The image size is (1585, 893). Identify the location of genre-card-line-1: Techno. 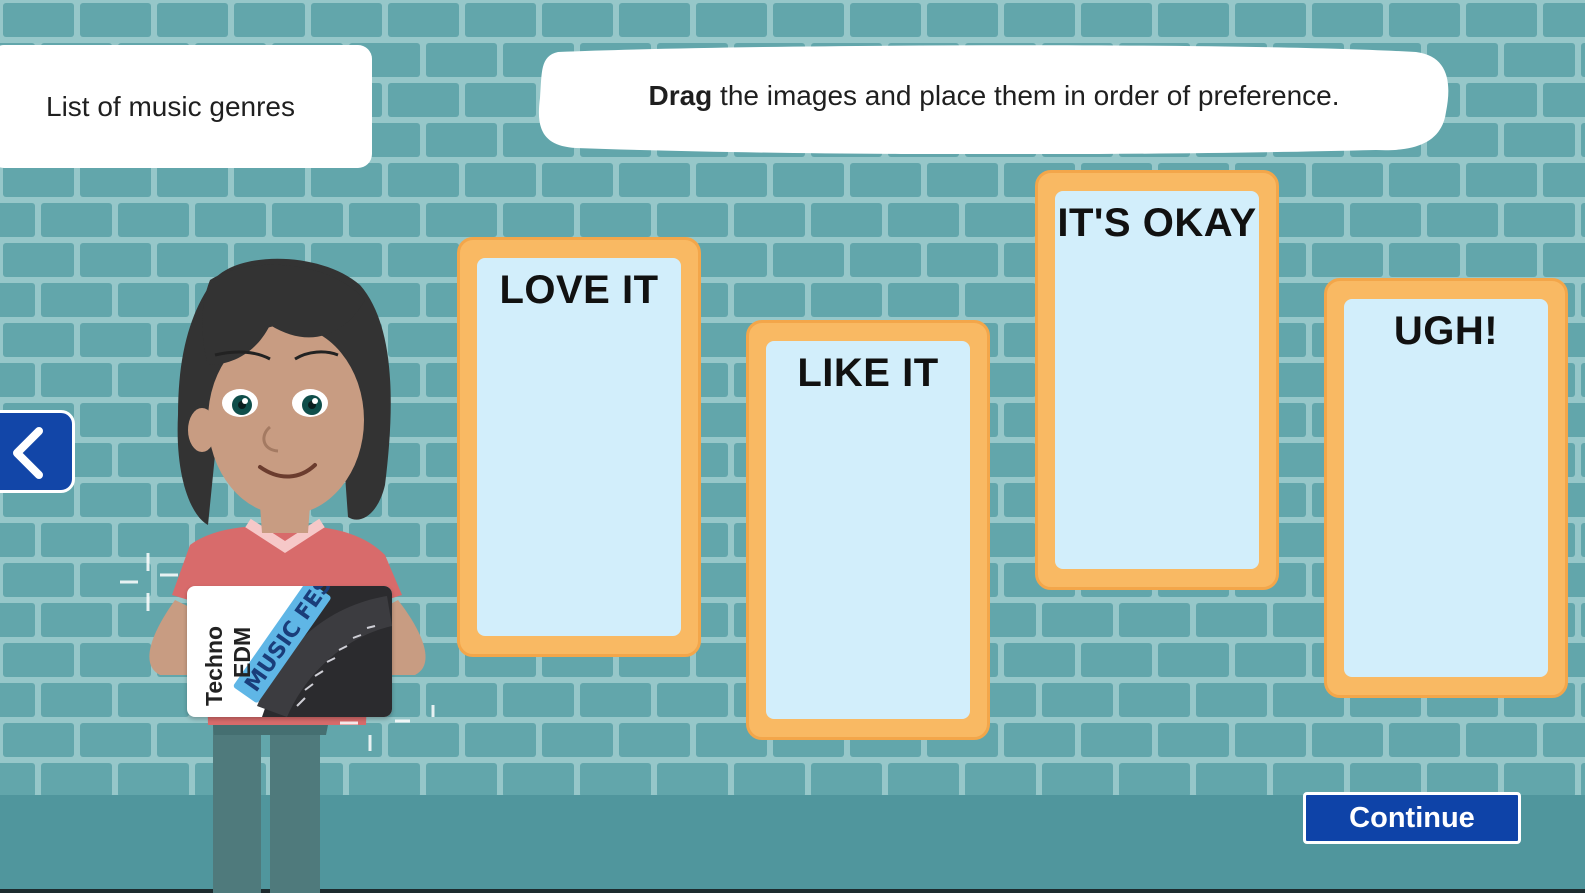
(214, 665).